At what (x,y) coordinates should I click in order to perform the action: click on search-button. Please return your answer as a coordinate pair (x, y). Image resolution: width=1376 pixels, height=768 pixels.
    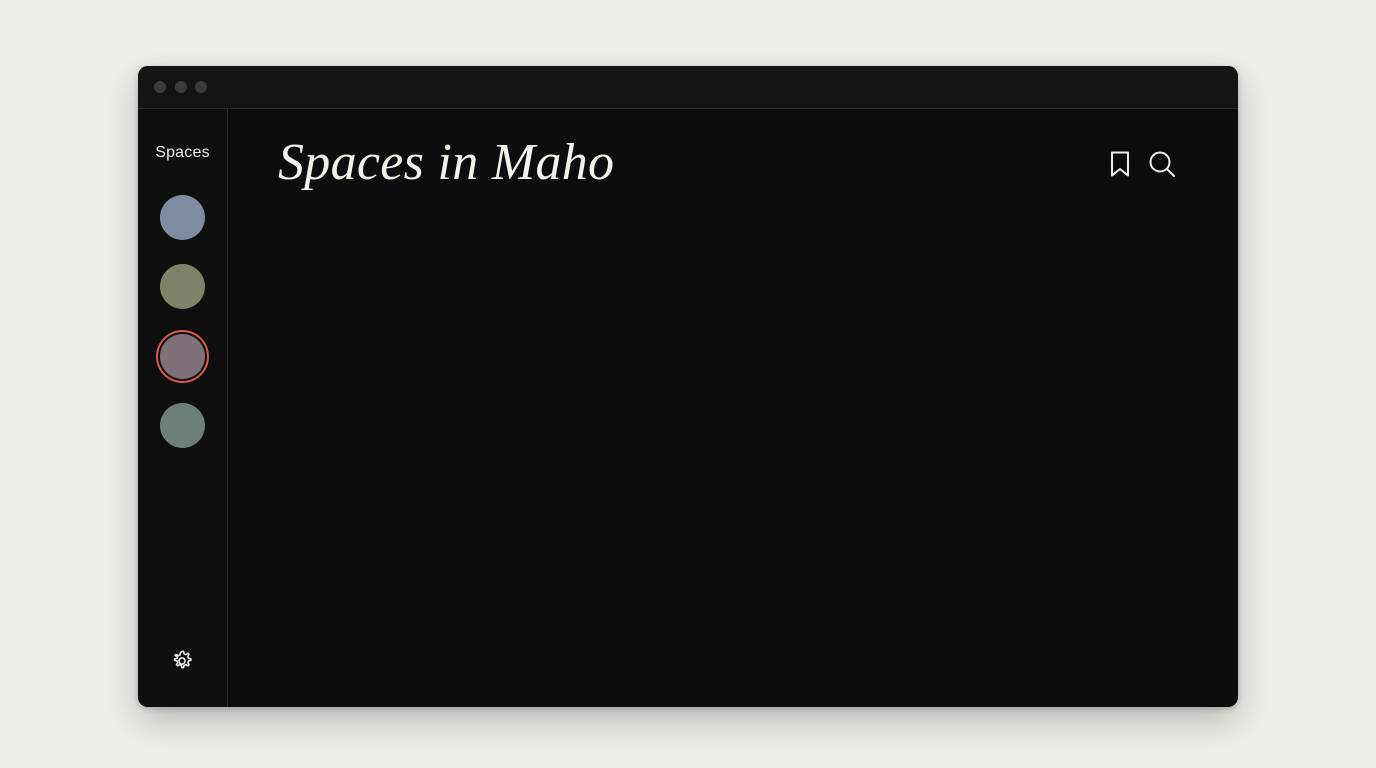
    Looking at the image, I should click on (1162, 164).